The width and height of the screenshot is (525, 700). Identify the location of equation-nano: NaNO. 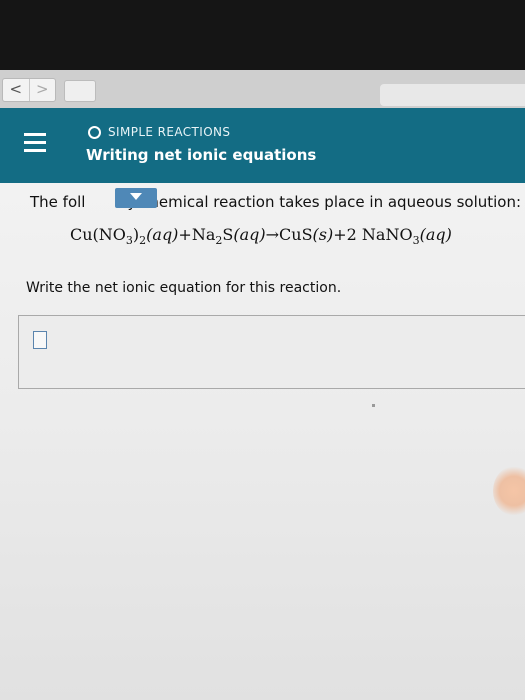
(387, 234).